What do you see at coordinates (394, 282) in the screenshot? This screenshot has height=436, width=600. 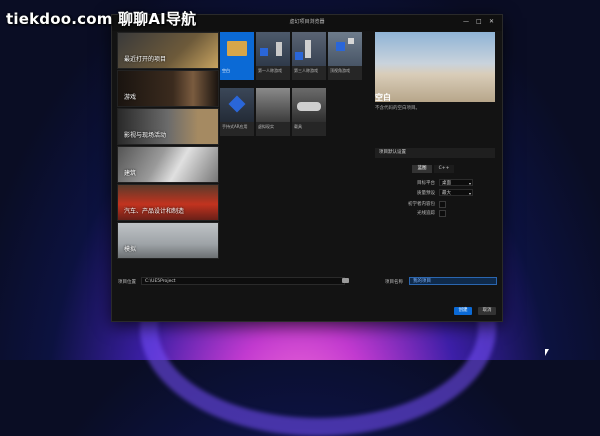 I see `project-name-label: 项目名称` at bounding box center [394, 282].